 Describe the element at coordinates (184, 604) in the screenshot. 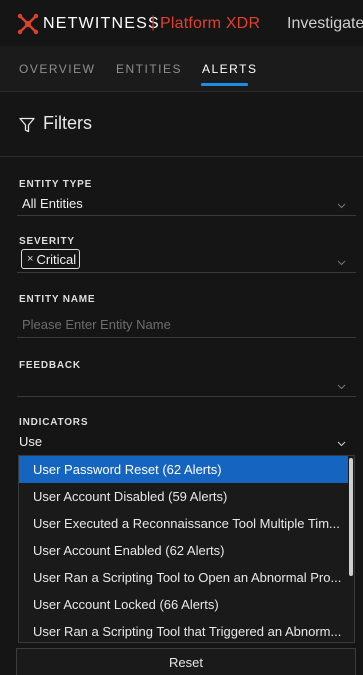

I see `indicator-option: User Account Locked (66 Alerts)` at that location.